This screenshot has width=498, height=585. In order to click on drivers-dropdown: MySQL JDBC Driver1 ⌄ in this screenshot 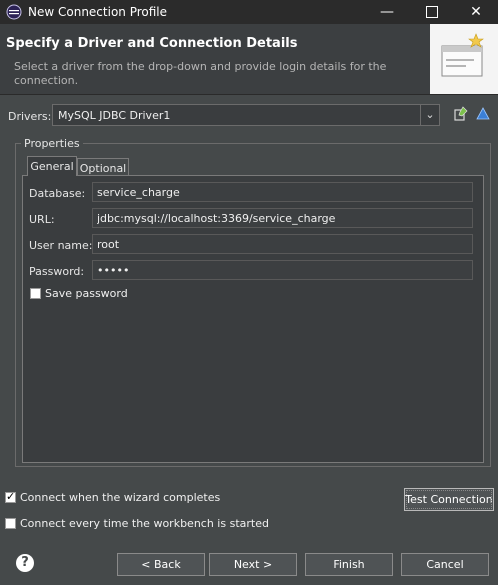, I will do `click(246, 115)`.